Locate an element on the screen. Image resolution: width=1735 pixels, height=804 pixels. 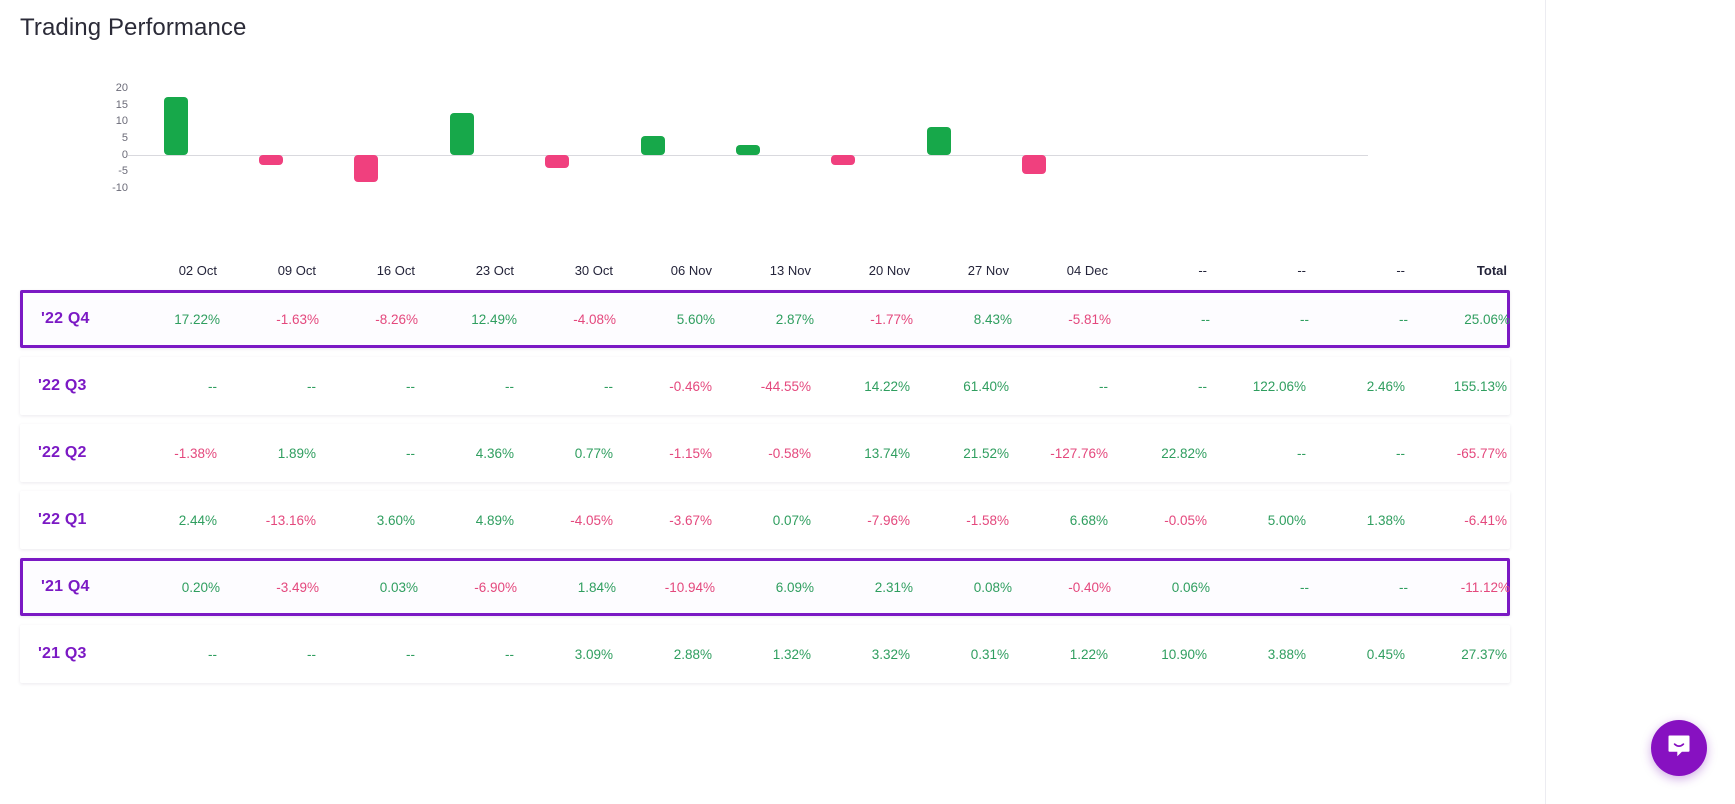
performance-bar-chart: 20 15 10 5 0 -5 -10 is located at coordinates (772, 143).